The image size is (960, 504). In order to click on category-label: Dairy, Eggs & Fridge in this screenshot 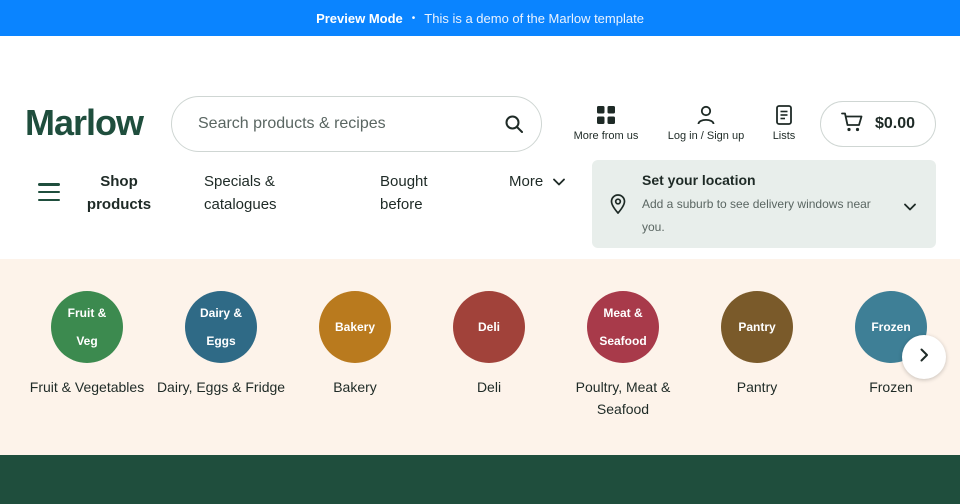, I will do `click(221, 387)`.